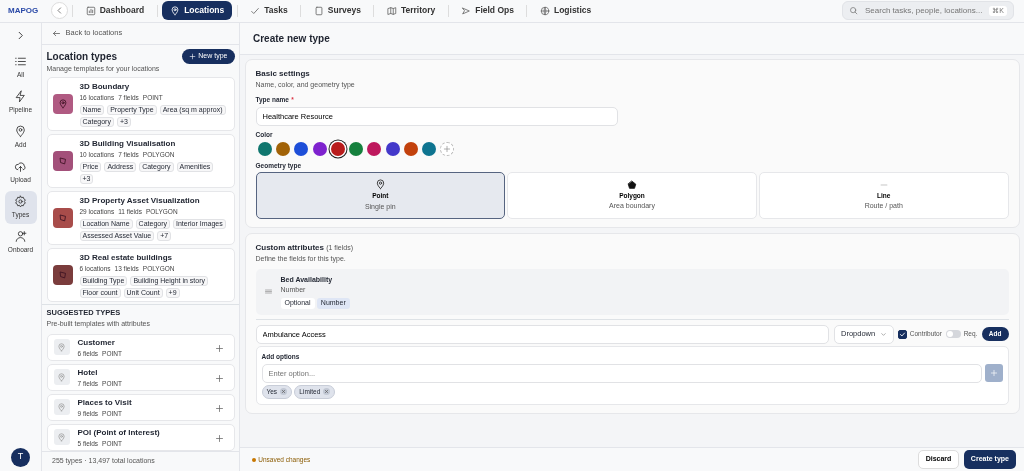  Describe the element at coordinates (466, 10) in the screenshot. I see `send-icon` at that location.